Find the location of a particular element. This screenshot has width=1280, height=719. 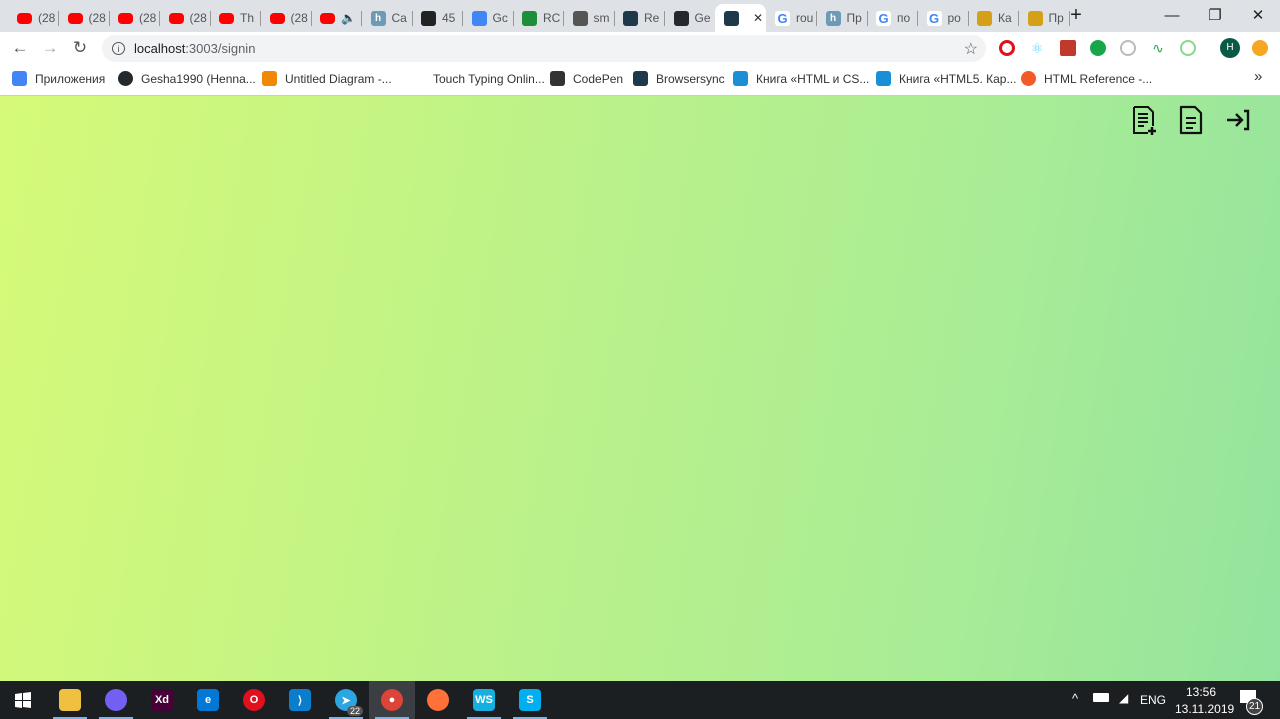

taskbar: Xd e O ⟩ ➤ 22 ● WS S ^ ◢ ENG 13:56 13.11.2019 21 is located at coordinates (640, 700).